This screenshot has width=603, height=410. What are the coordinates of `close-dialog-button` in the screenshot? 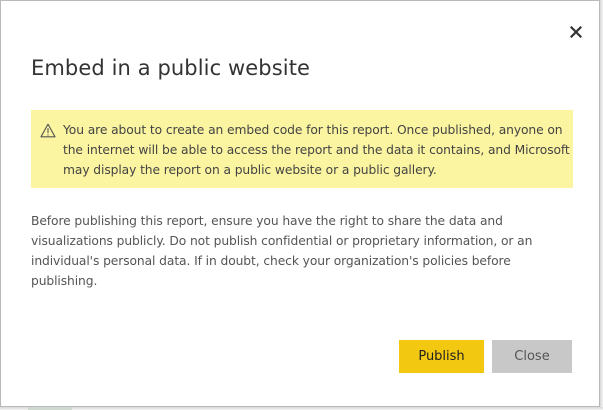 It's located at (576, 32).